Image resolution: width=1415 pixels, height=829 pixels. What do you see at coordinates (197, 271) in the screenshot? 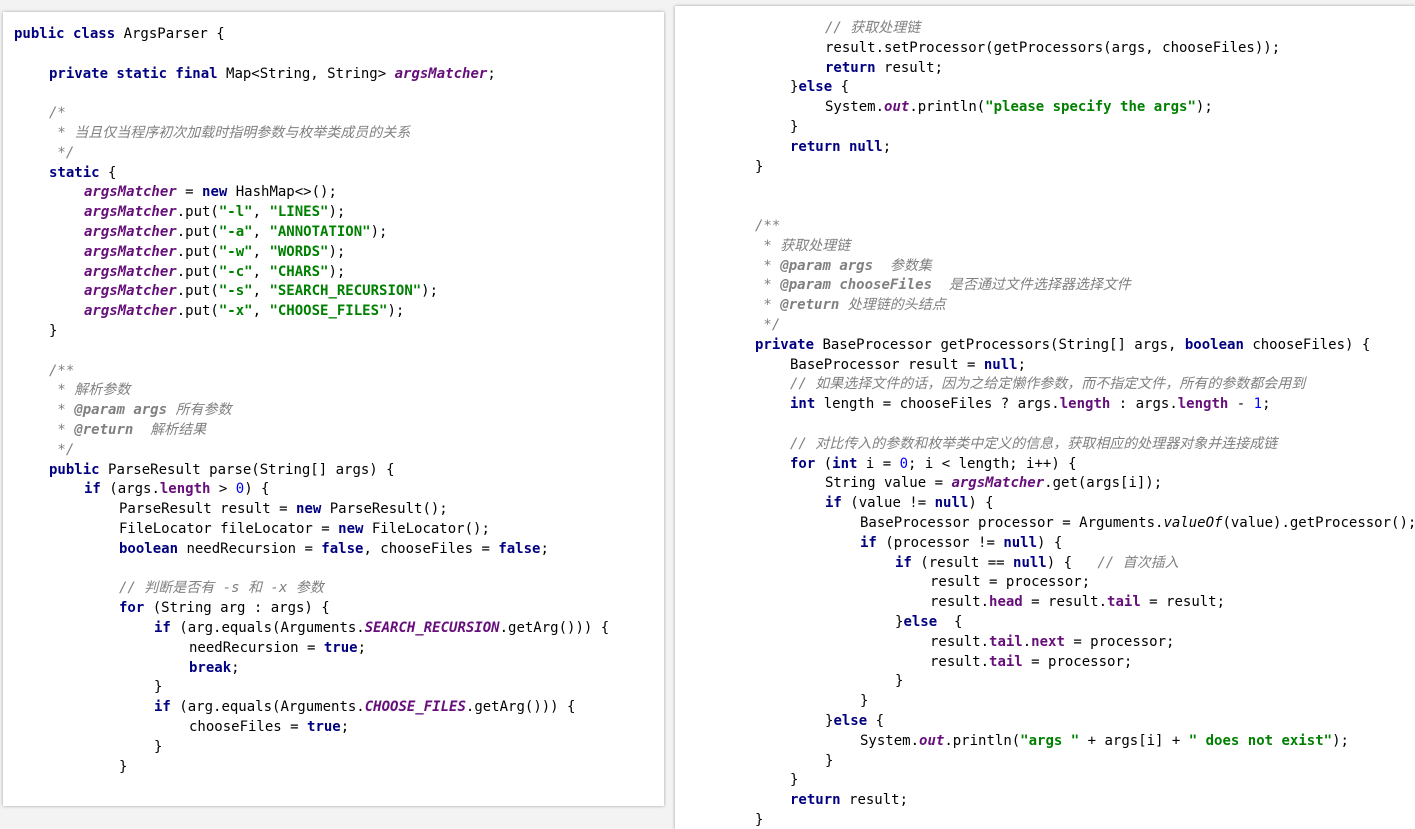
I see `code-token: .put(` at bounding box center [197, 271].